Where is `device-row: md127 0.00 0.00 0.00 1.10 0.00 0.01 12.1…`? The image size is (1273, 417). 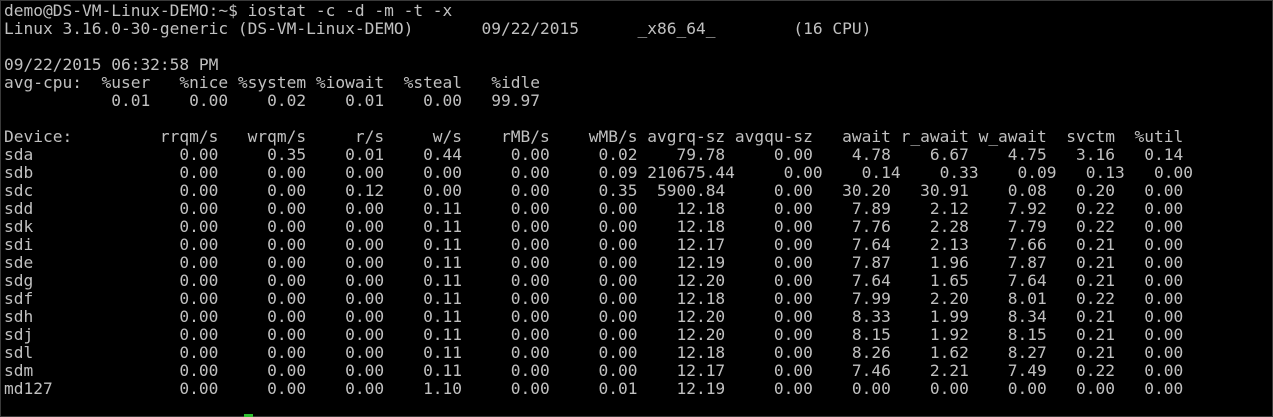 device-row: md127 0.00 0.00 0.00 1.10 0.00 0.01 12.1… is located at coordinates (594, 388).